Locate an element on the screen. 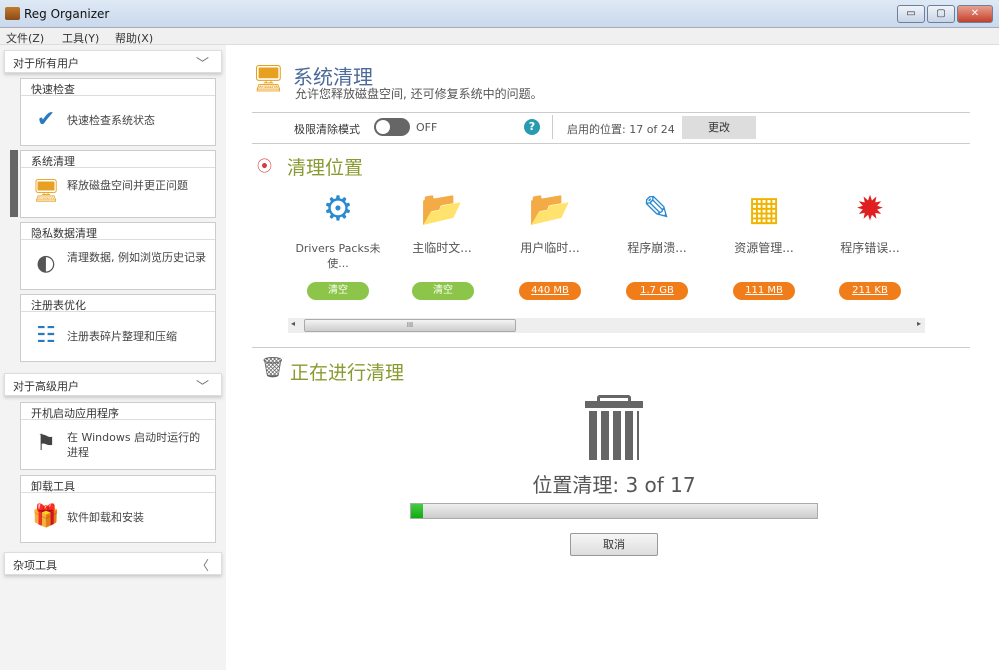  progress-status: 位置清理: 3 of 17 is located at coordinates (614, 485).